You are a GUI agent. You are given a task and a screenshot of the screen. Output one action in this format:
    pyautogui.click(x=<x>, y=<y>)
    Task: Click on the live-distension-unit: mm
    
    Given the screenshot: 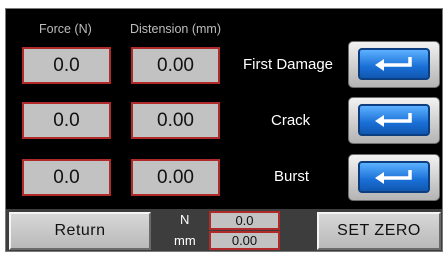 What is the action you would take?
    pyautogui.click(x=185, y=240)
    